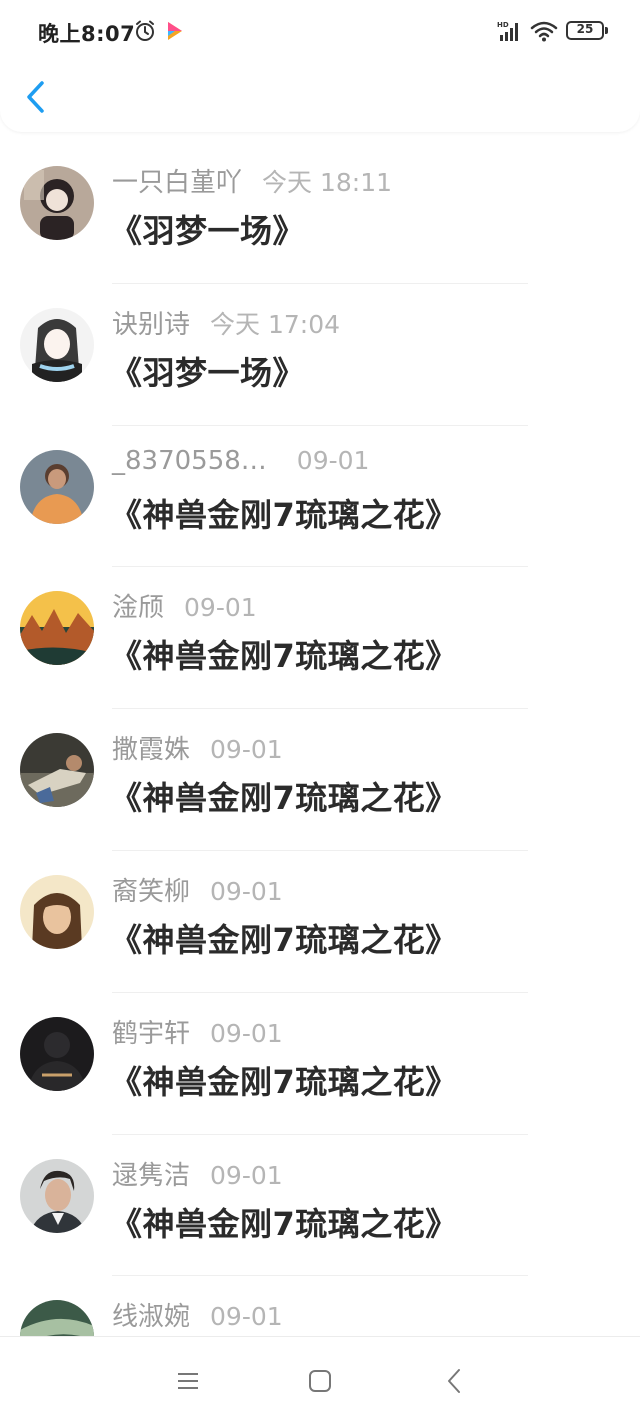 The width and height of the screenshot is (640, 1422). I want to click on comment-meta: 裔笑柳 09-01, so click(197, 889).